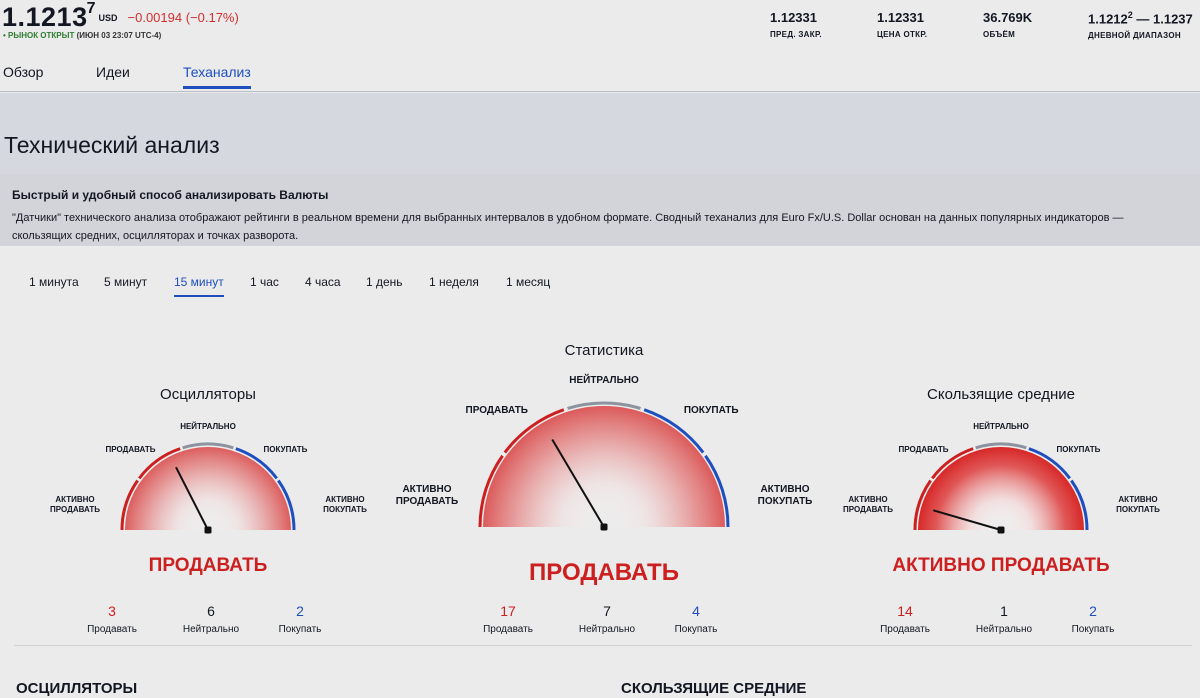 The image size is (1200, 698). Describe the element at coordinates (120, 16) in the screenshot. I see `price-block: 1.12137USD −0.00194 (−0.17%)` at that location.